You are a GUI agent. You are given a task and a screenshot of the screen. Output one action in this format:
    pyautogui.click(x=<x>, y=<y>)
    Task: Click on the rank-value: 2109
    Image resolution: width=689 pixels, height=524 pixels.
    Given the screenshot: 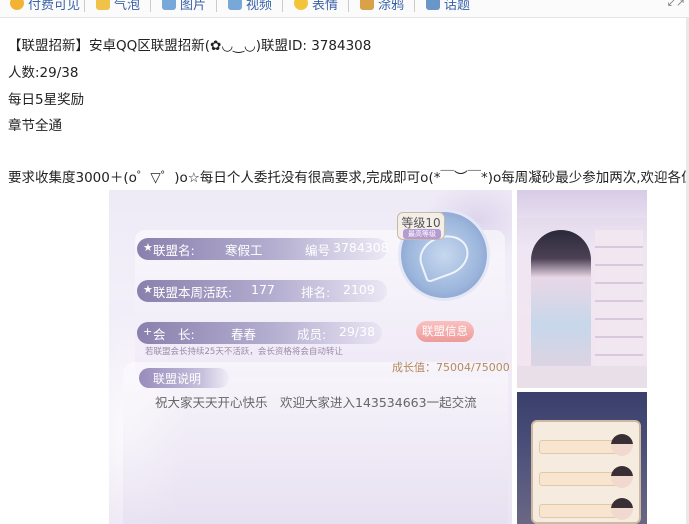 What is the action you would take?
    pyautogui.click(x=359, y=289)
    